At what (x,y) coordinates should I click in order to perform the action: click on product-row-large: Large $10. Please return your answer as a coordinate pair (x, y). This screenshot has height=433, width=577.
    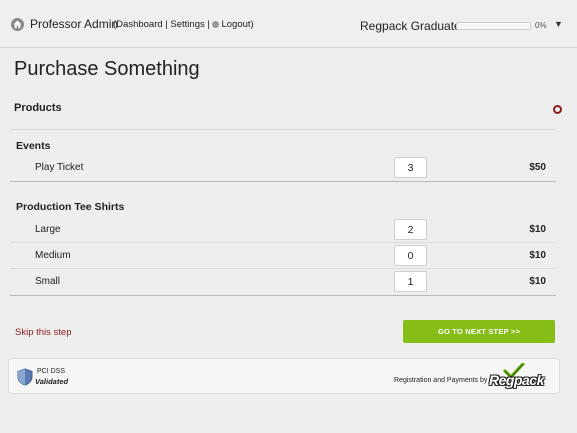
    Looking at the image, I should click on (283, 231).